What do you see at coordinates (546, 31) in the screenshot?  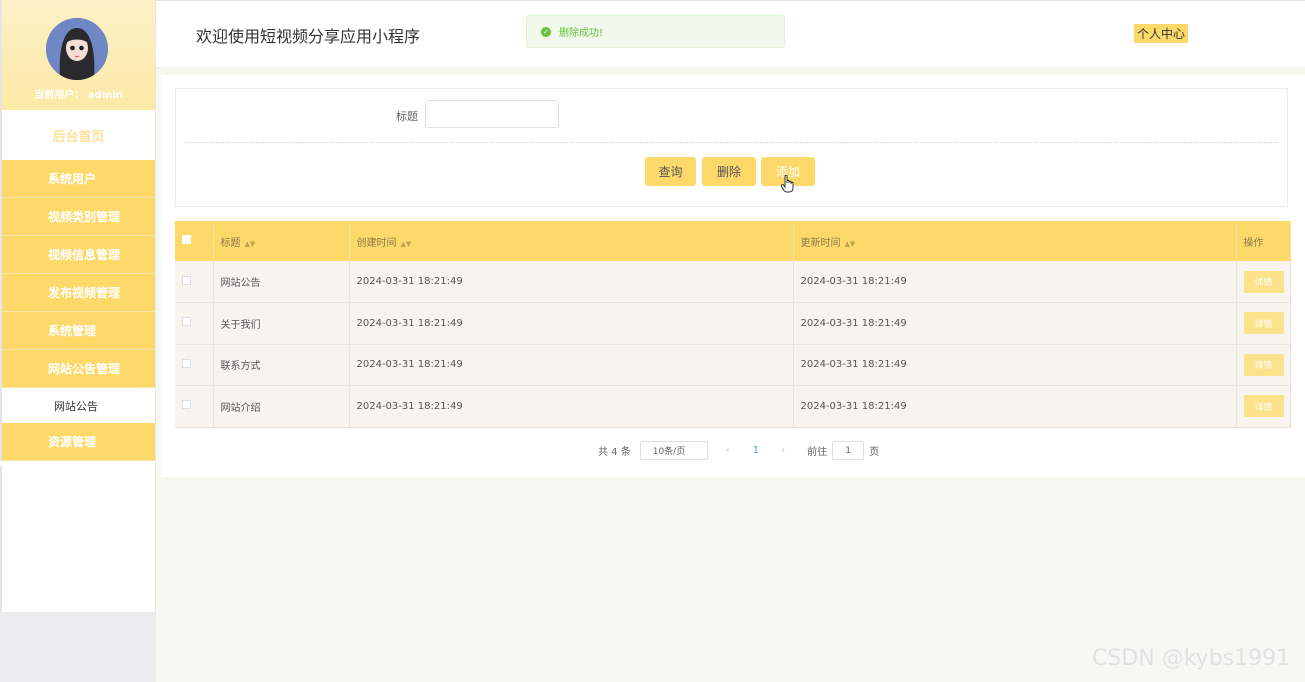 I see `success-check-icon: ✓` at bounding box center [546, 31].